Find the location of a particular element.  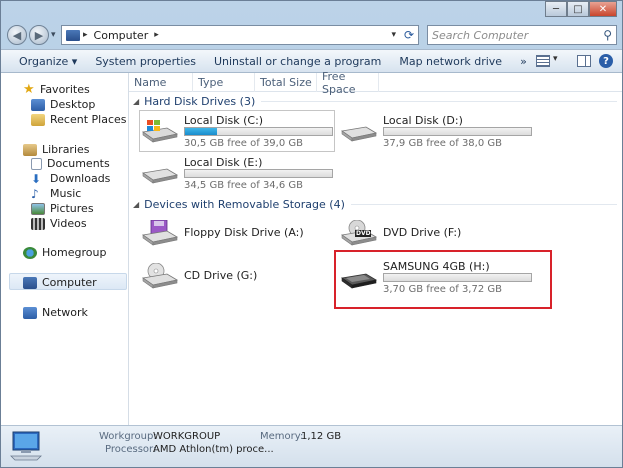

drive-free-space: 3,70 GB free of 3,72 GB is located at coordinates (442, 289).